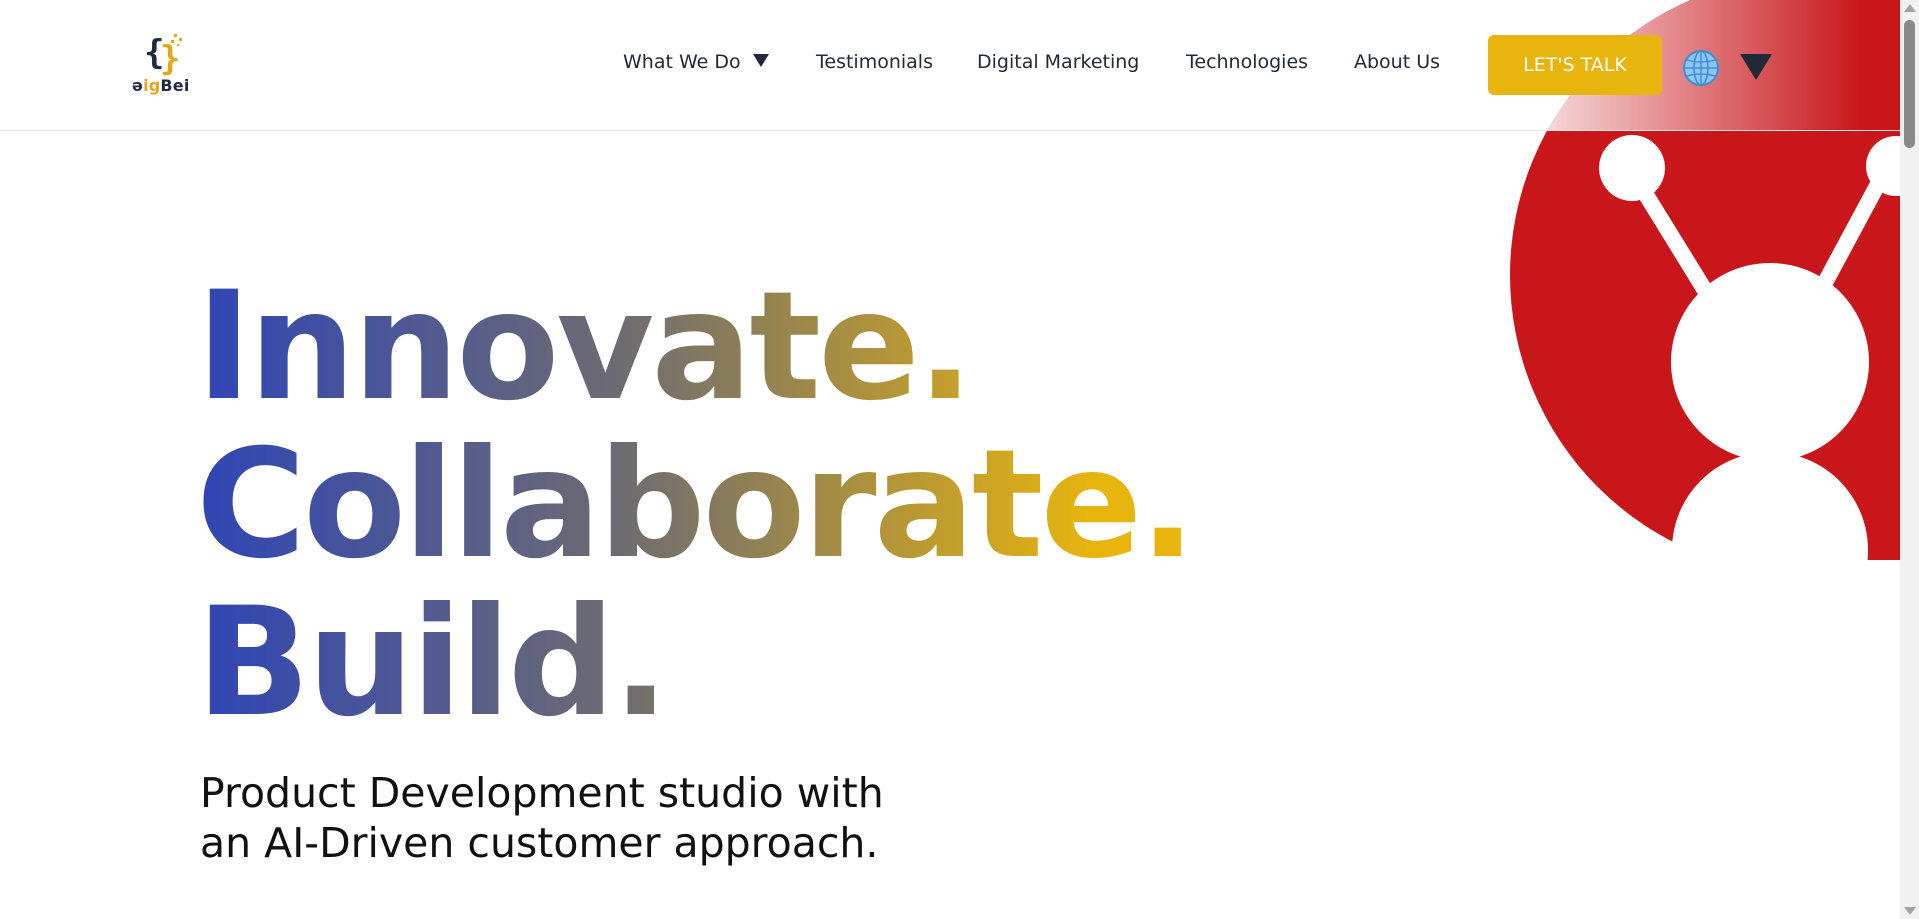 The width and height of the screenshot is (1919, 919). I want to click on headline-innovate: Innovate., so click(694, 347).